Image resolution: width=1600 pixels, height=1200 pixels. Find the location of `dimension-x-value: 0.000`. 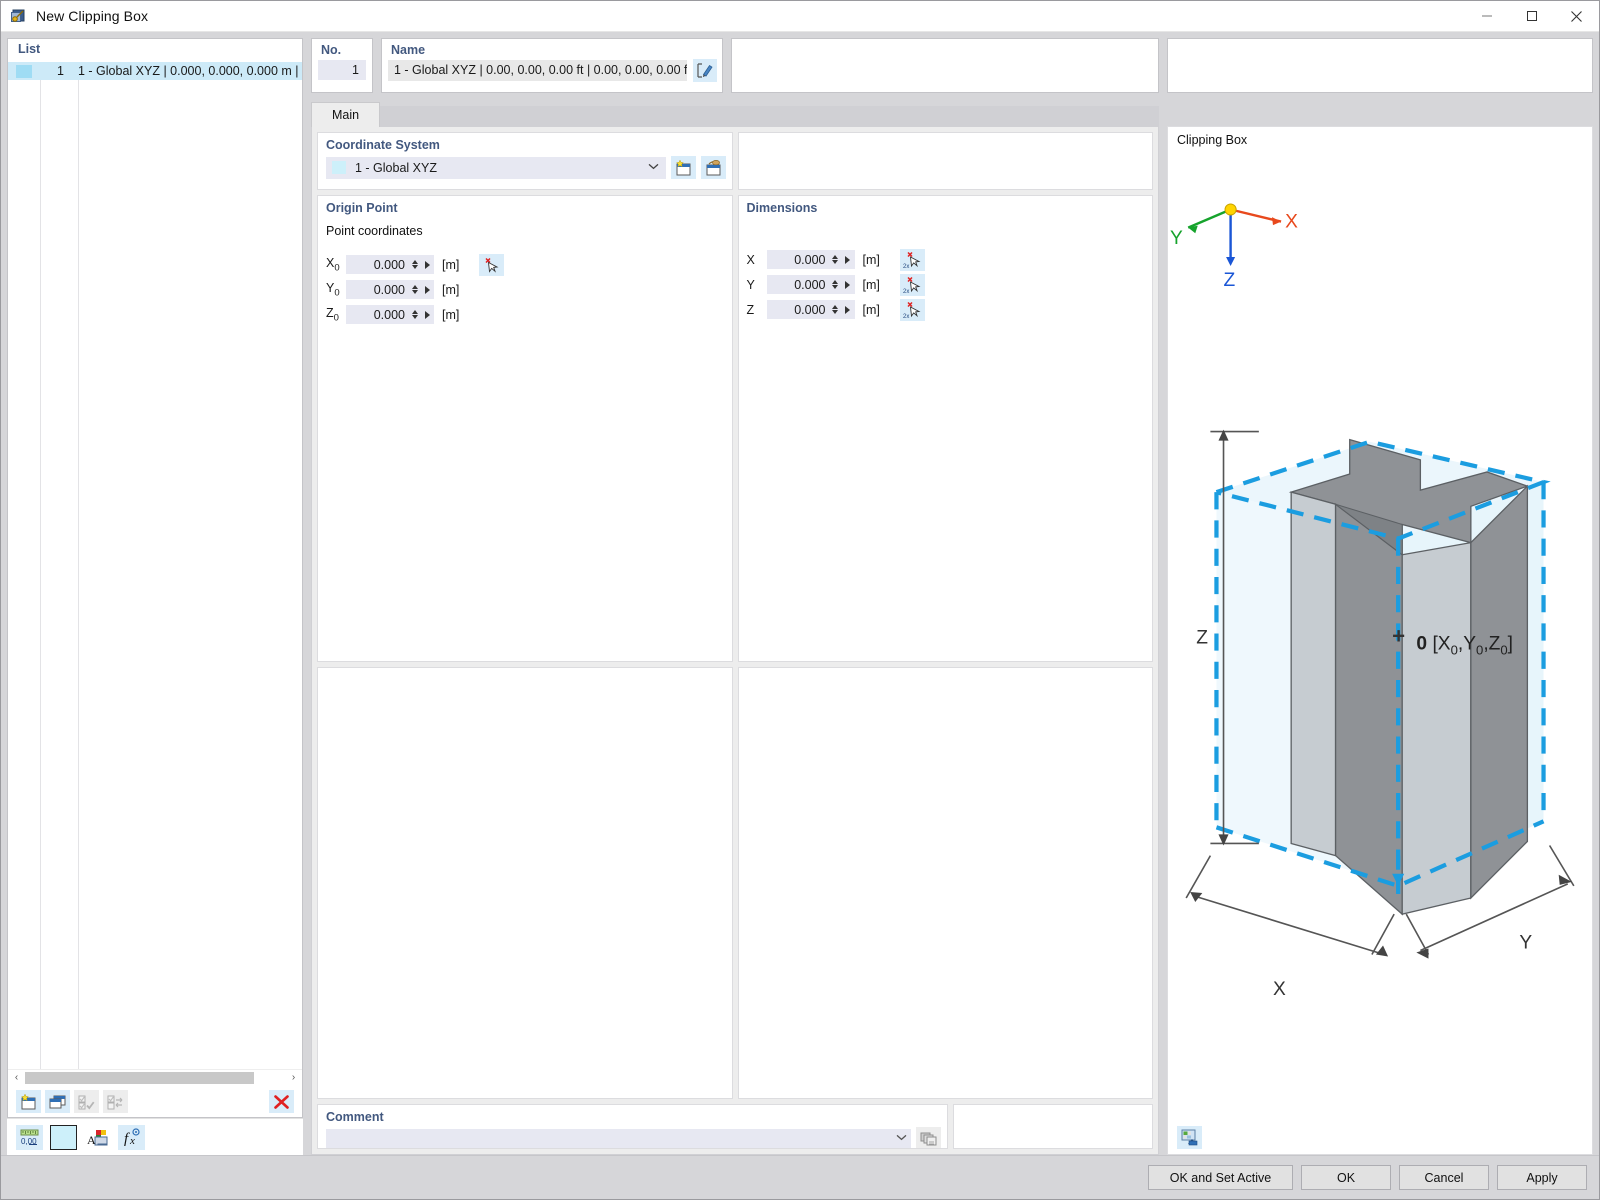

dimension-x-value: 0.000 is located at coordinates (798, 260).